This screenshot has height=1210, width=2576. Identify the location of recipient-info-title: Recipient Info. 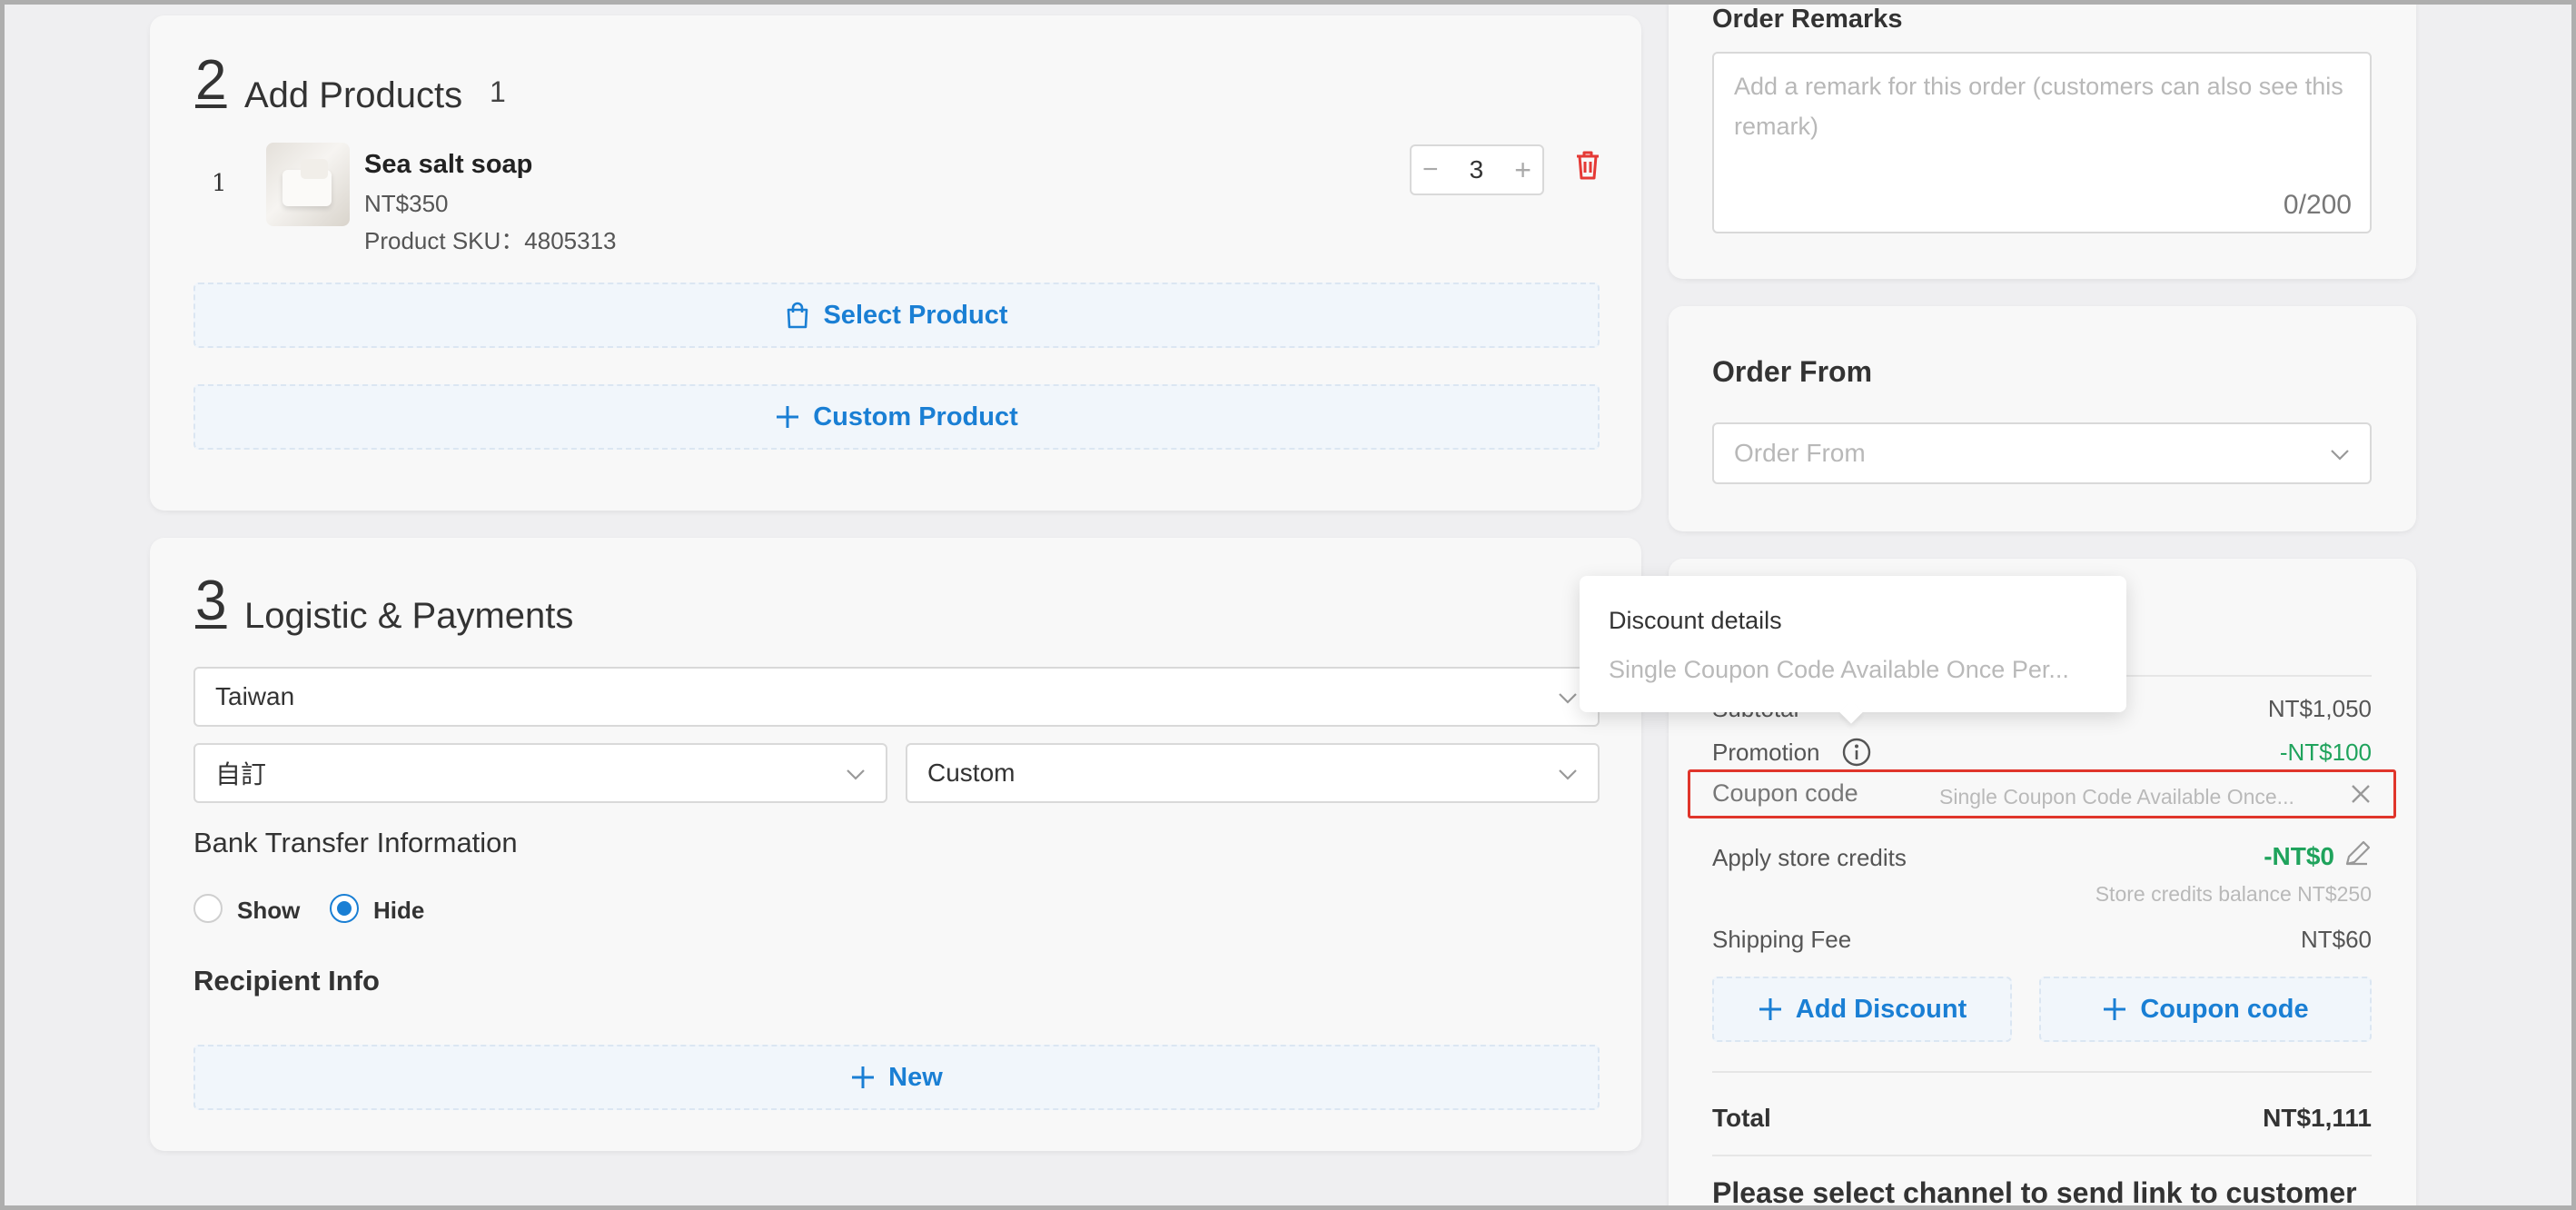
(286, 981).